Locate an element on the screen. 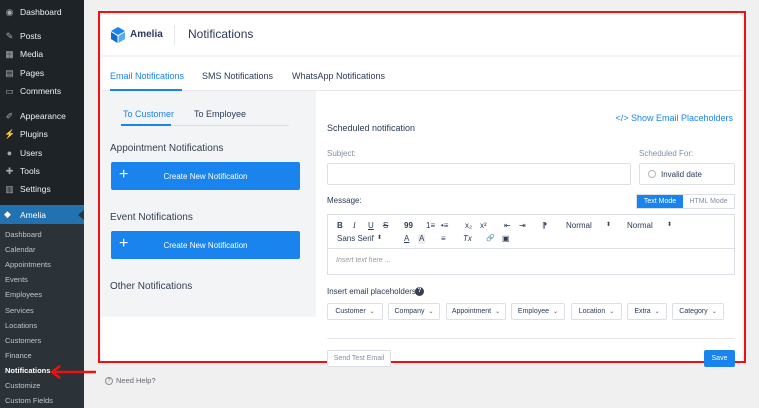 Image resolution: width=759 pixels, height=408 pixels. event-notifications-title: Event Notifications is located at coordinates (151, 217).